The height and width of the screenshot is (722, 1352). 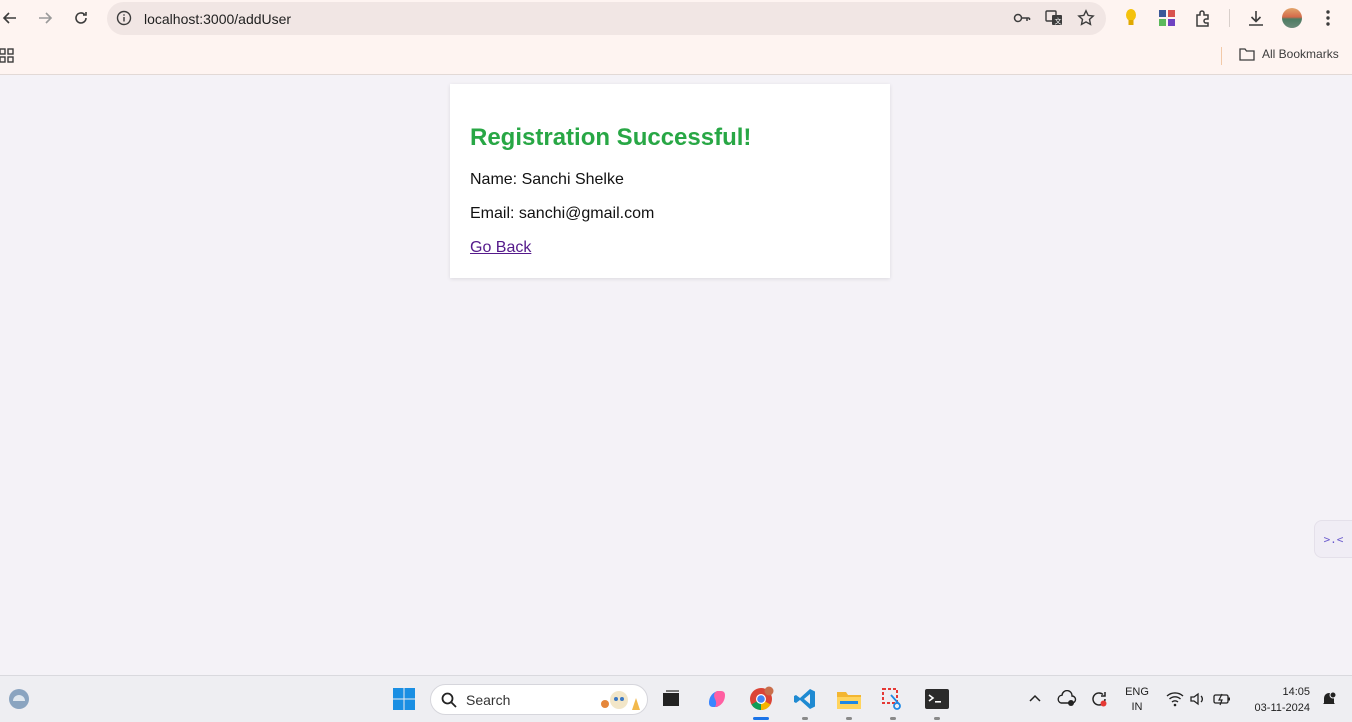 I want to click on language-code: ENG, so click(x=1137, y=692).